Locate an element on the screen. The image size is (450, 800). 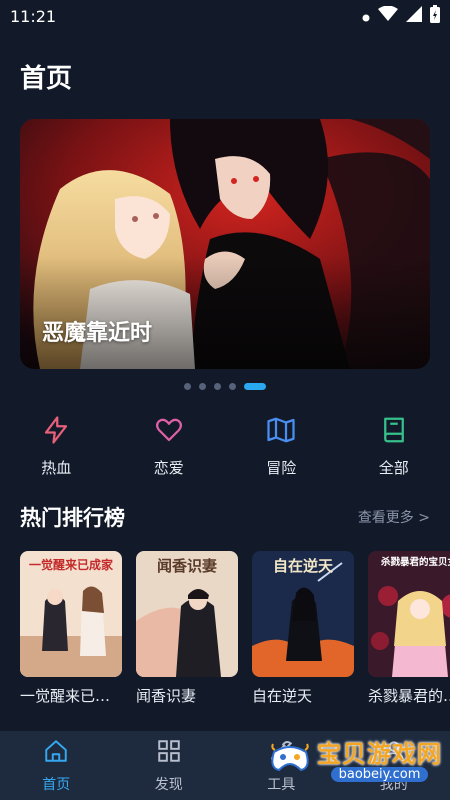
category-romance: 恋爱 is located at coordinates (169, 446).